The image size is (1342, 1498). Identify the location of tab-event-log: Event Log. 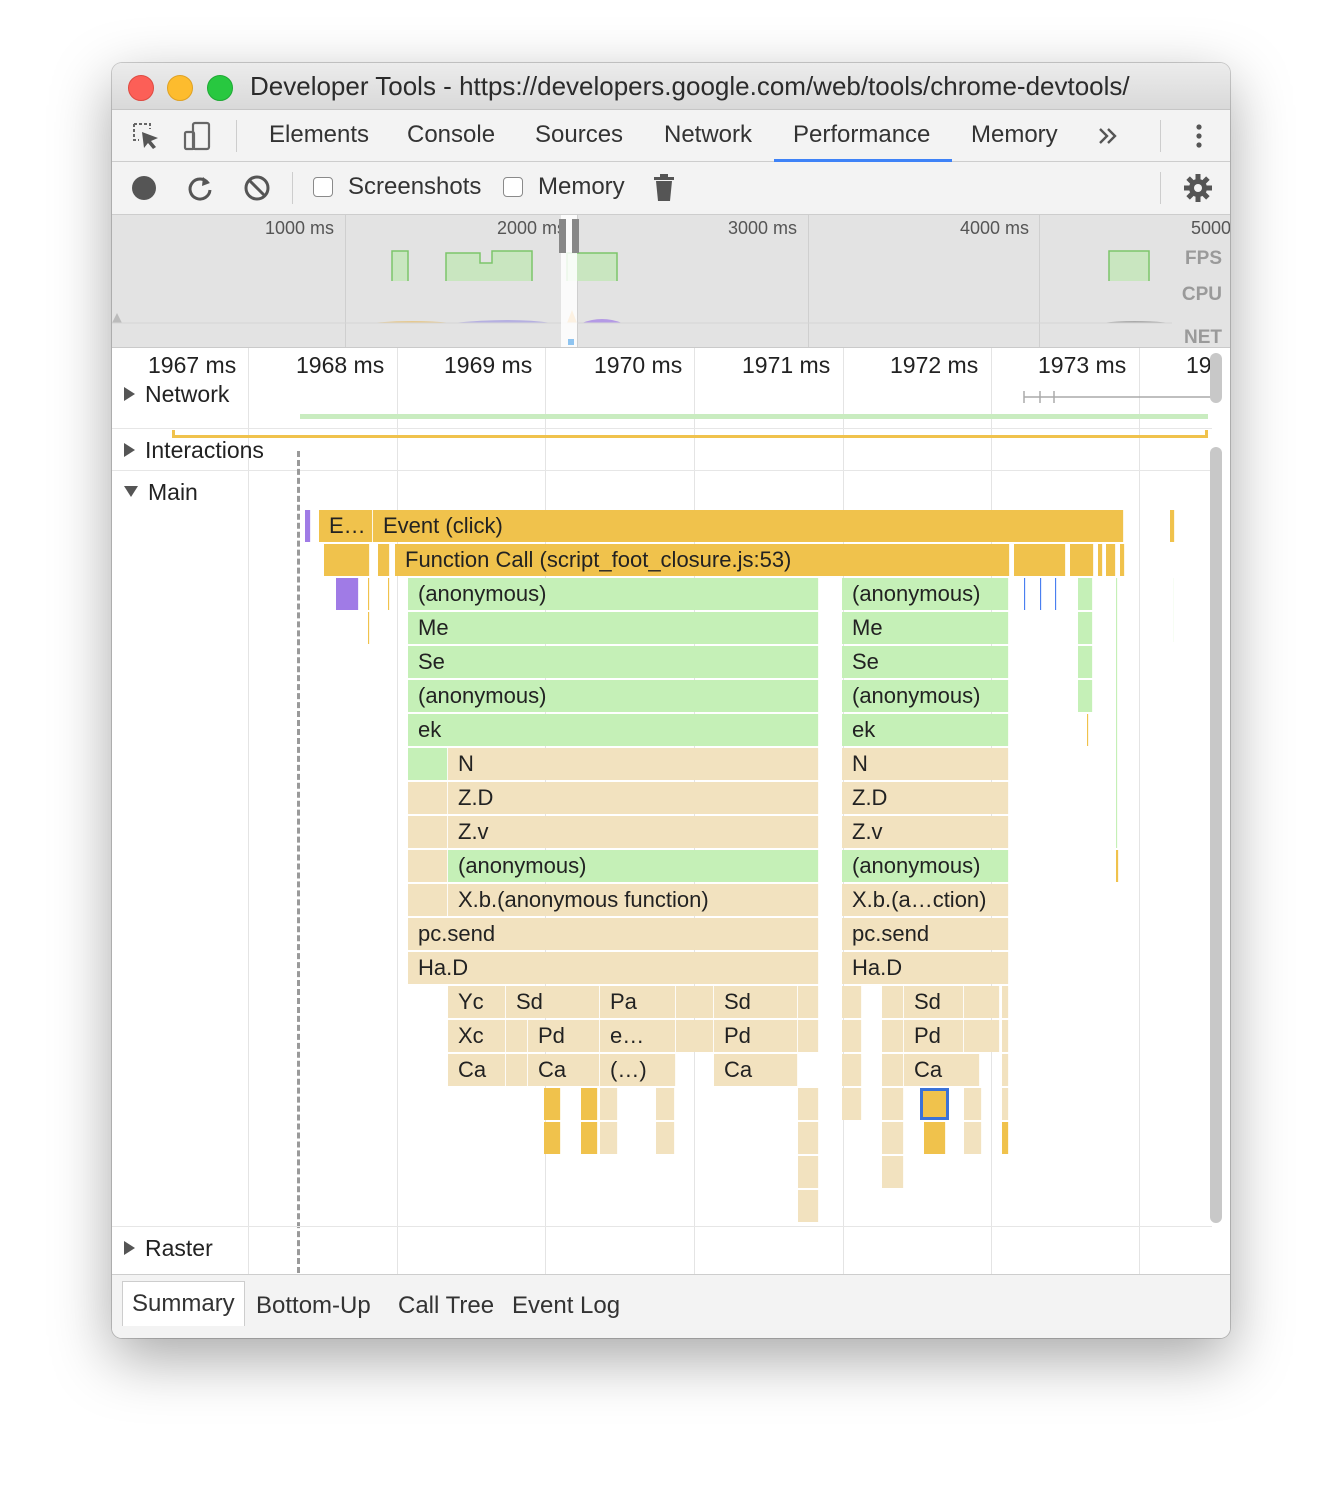
(566, 1306).